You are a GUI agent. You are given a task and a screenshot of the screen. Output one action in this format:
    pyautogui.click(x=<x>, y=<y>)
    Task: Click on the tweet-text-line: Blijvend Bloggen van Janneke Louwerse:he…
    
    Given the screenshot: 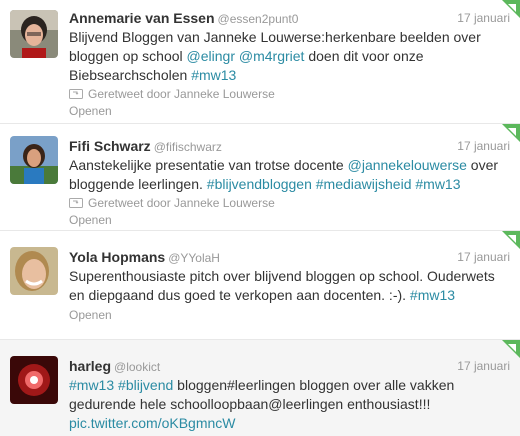 What is the action you would take?
    pyautogui.click(x=284, y=37)
    